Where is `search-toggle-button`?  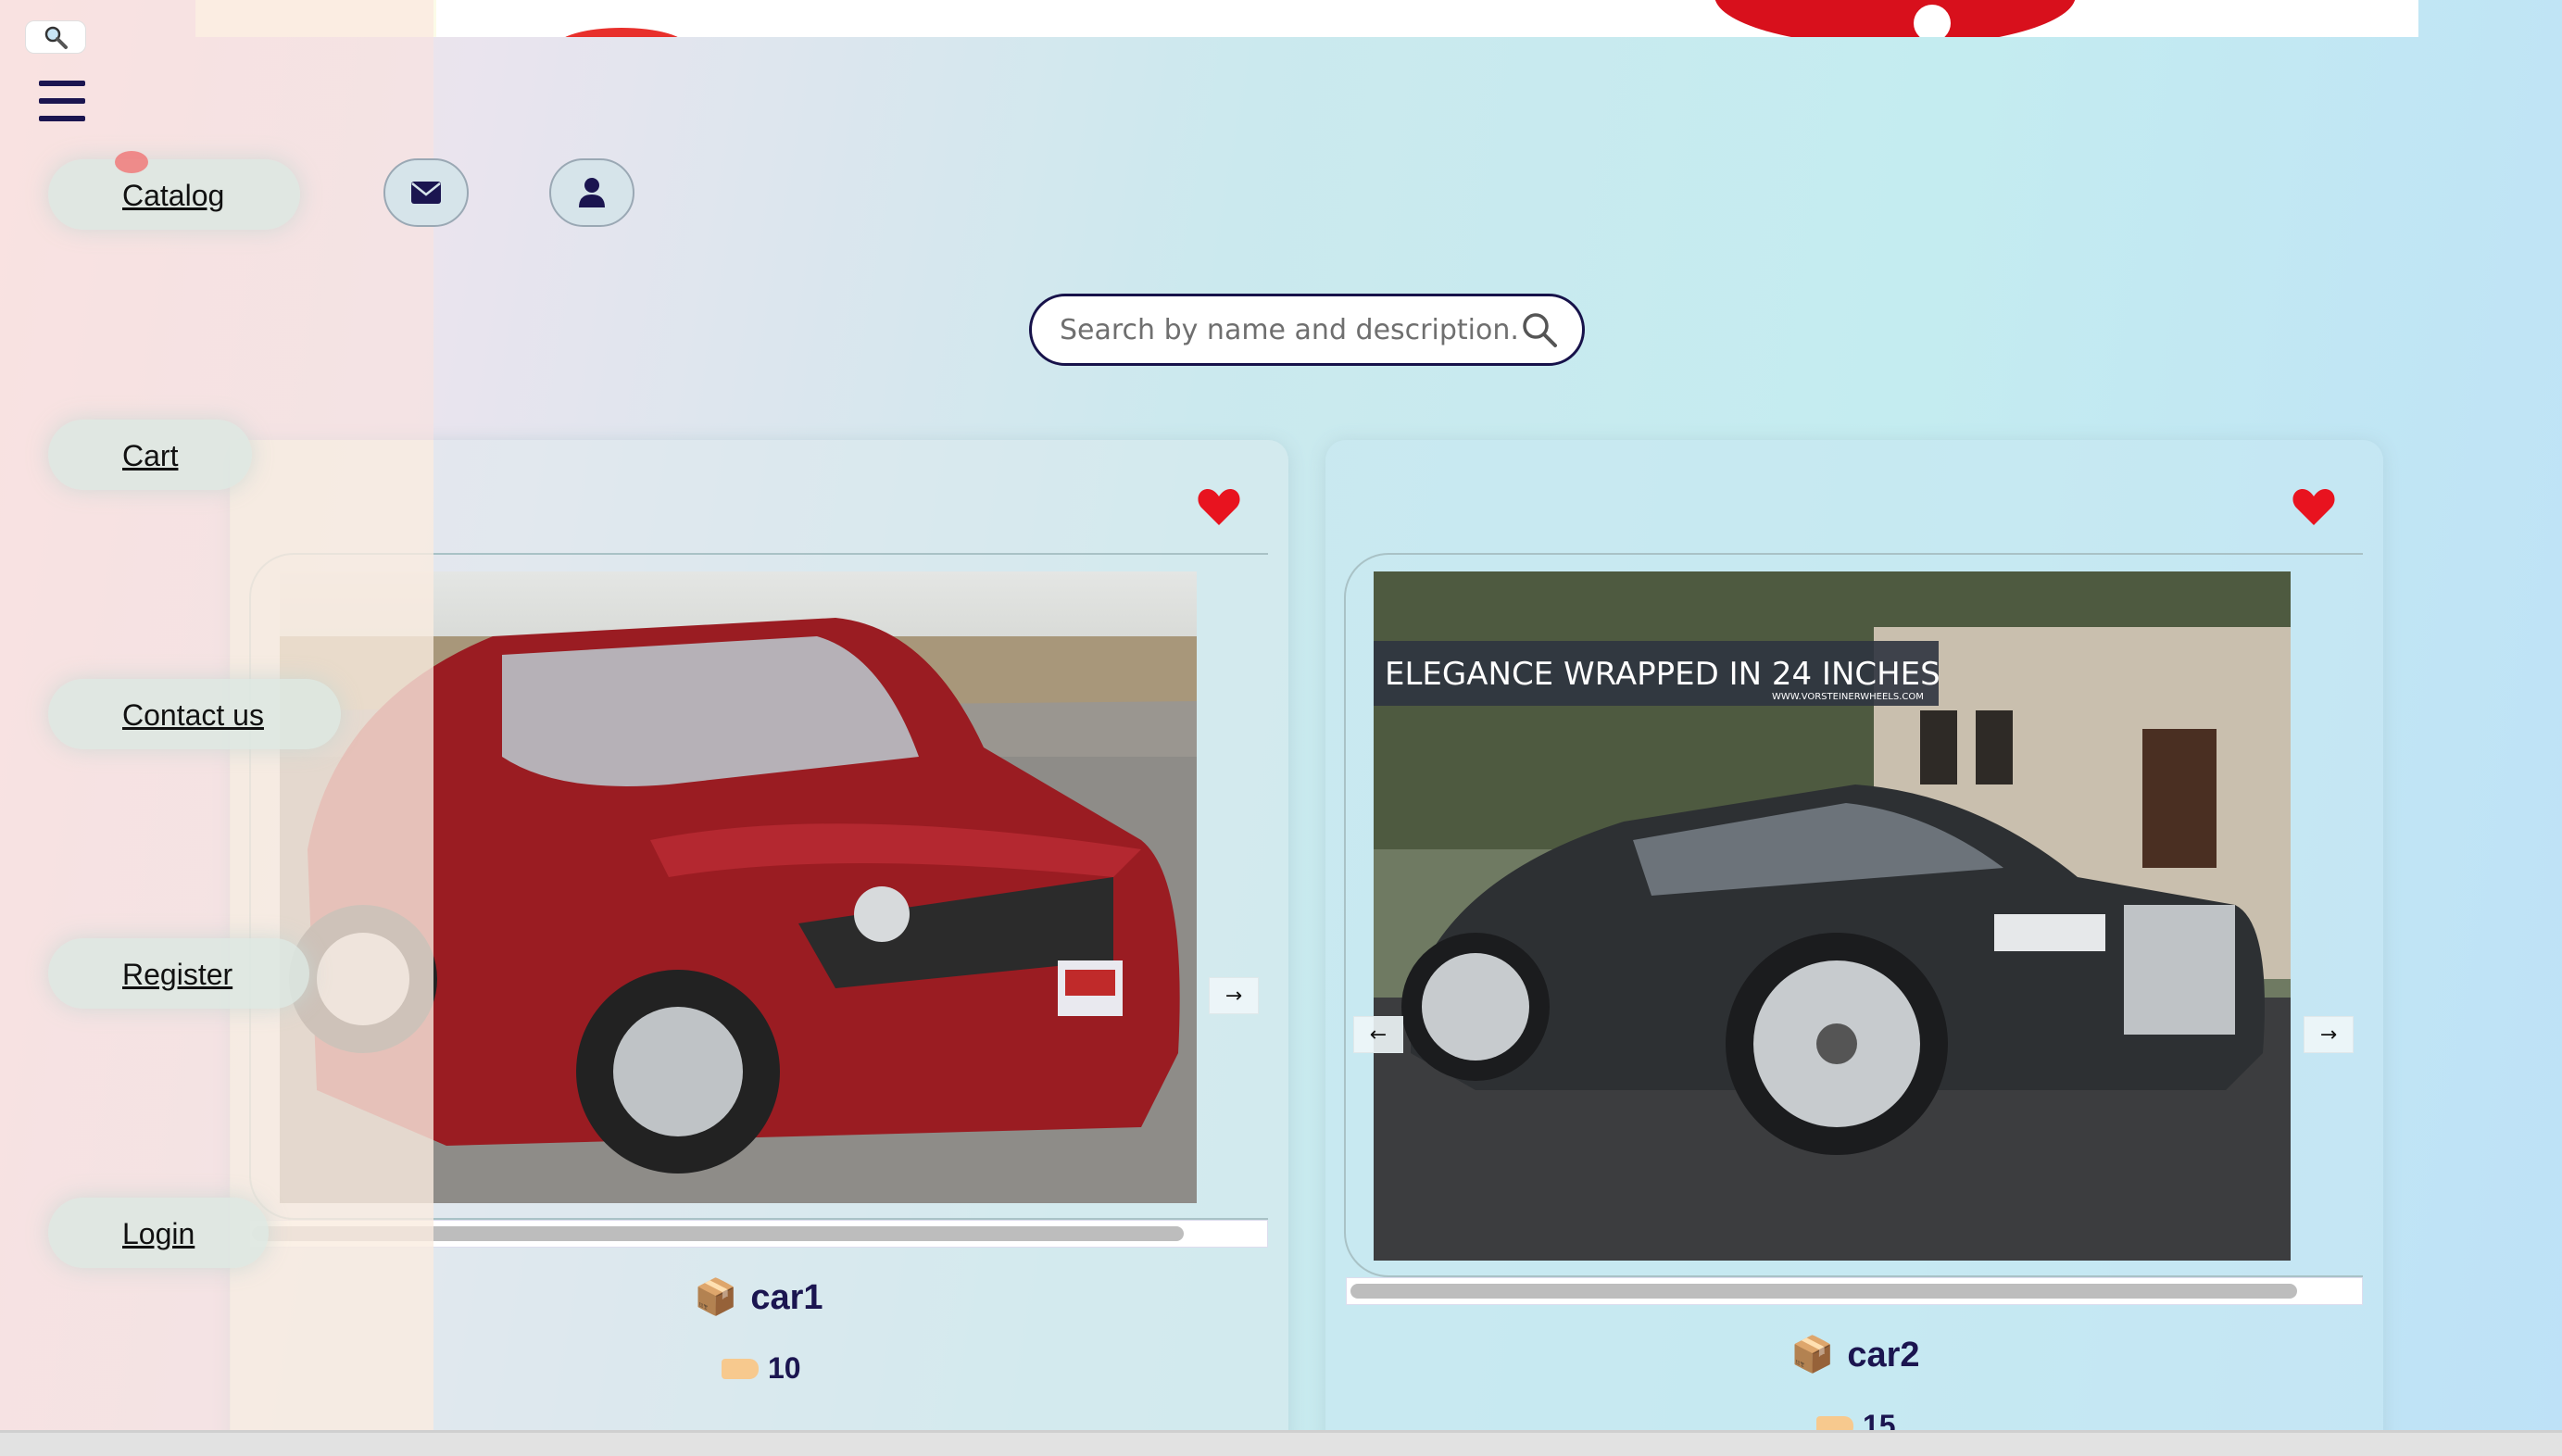 search-toggle-button is located at coordinates (56, 37).